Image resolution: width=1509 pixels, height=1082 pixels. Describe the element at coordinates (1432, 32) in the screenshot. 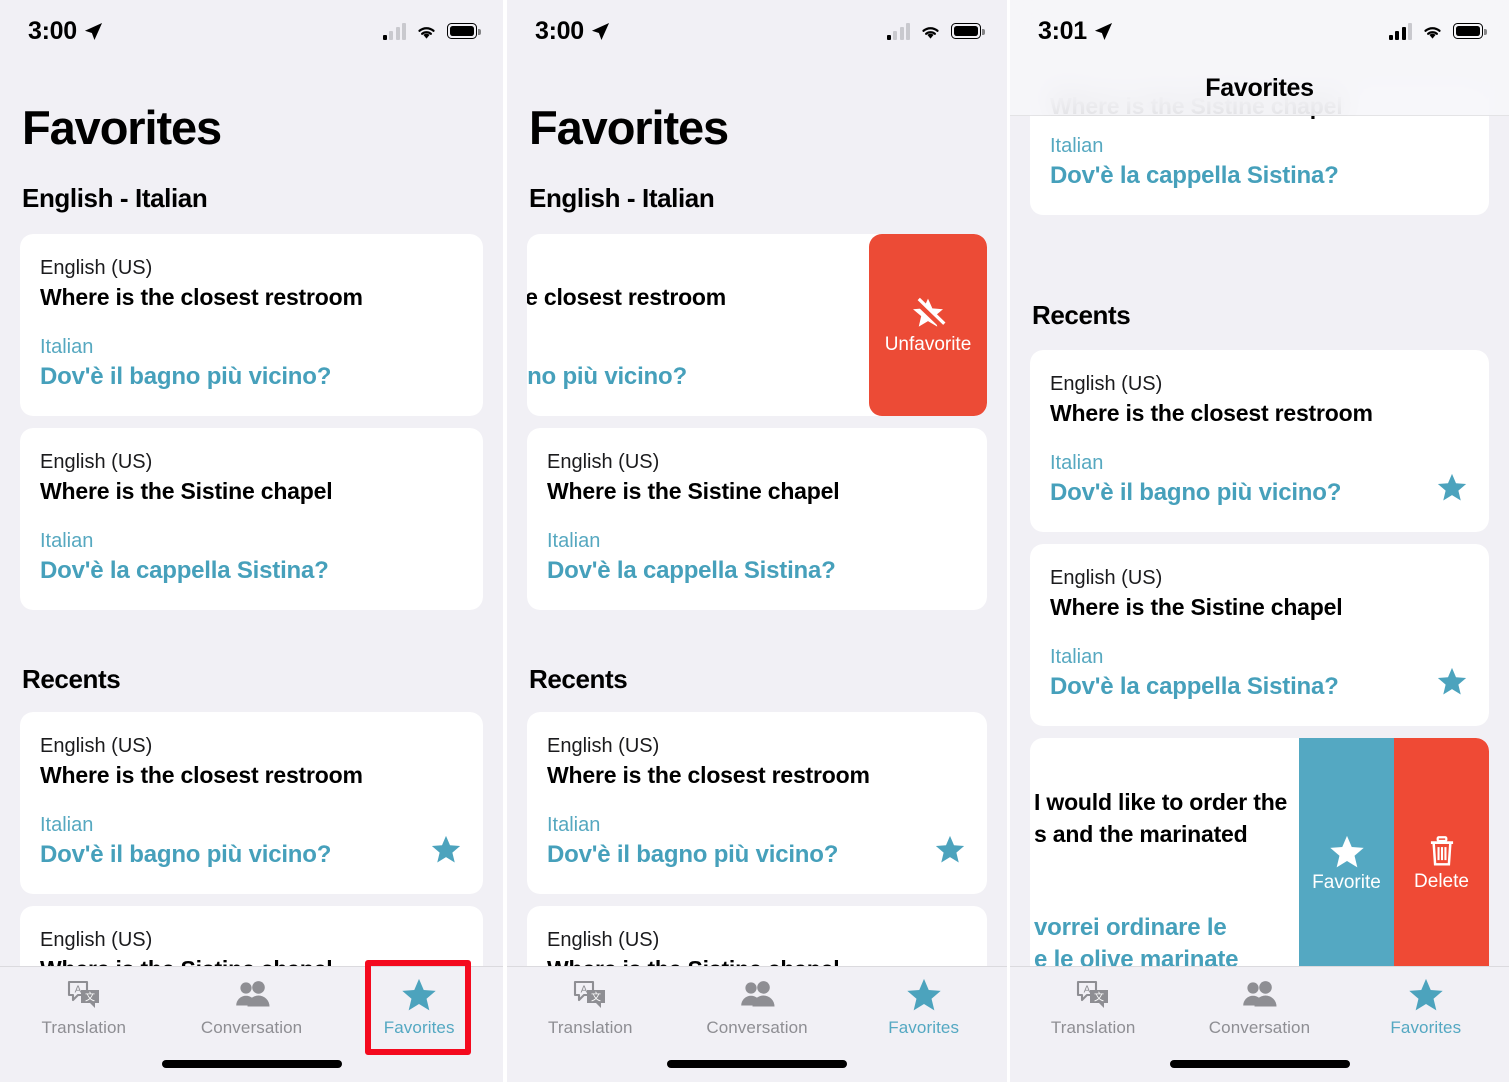

I see `wifi-icon` at that location.